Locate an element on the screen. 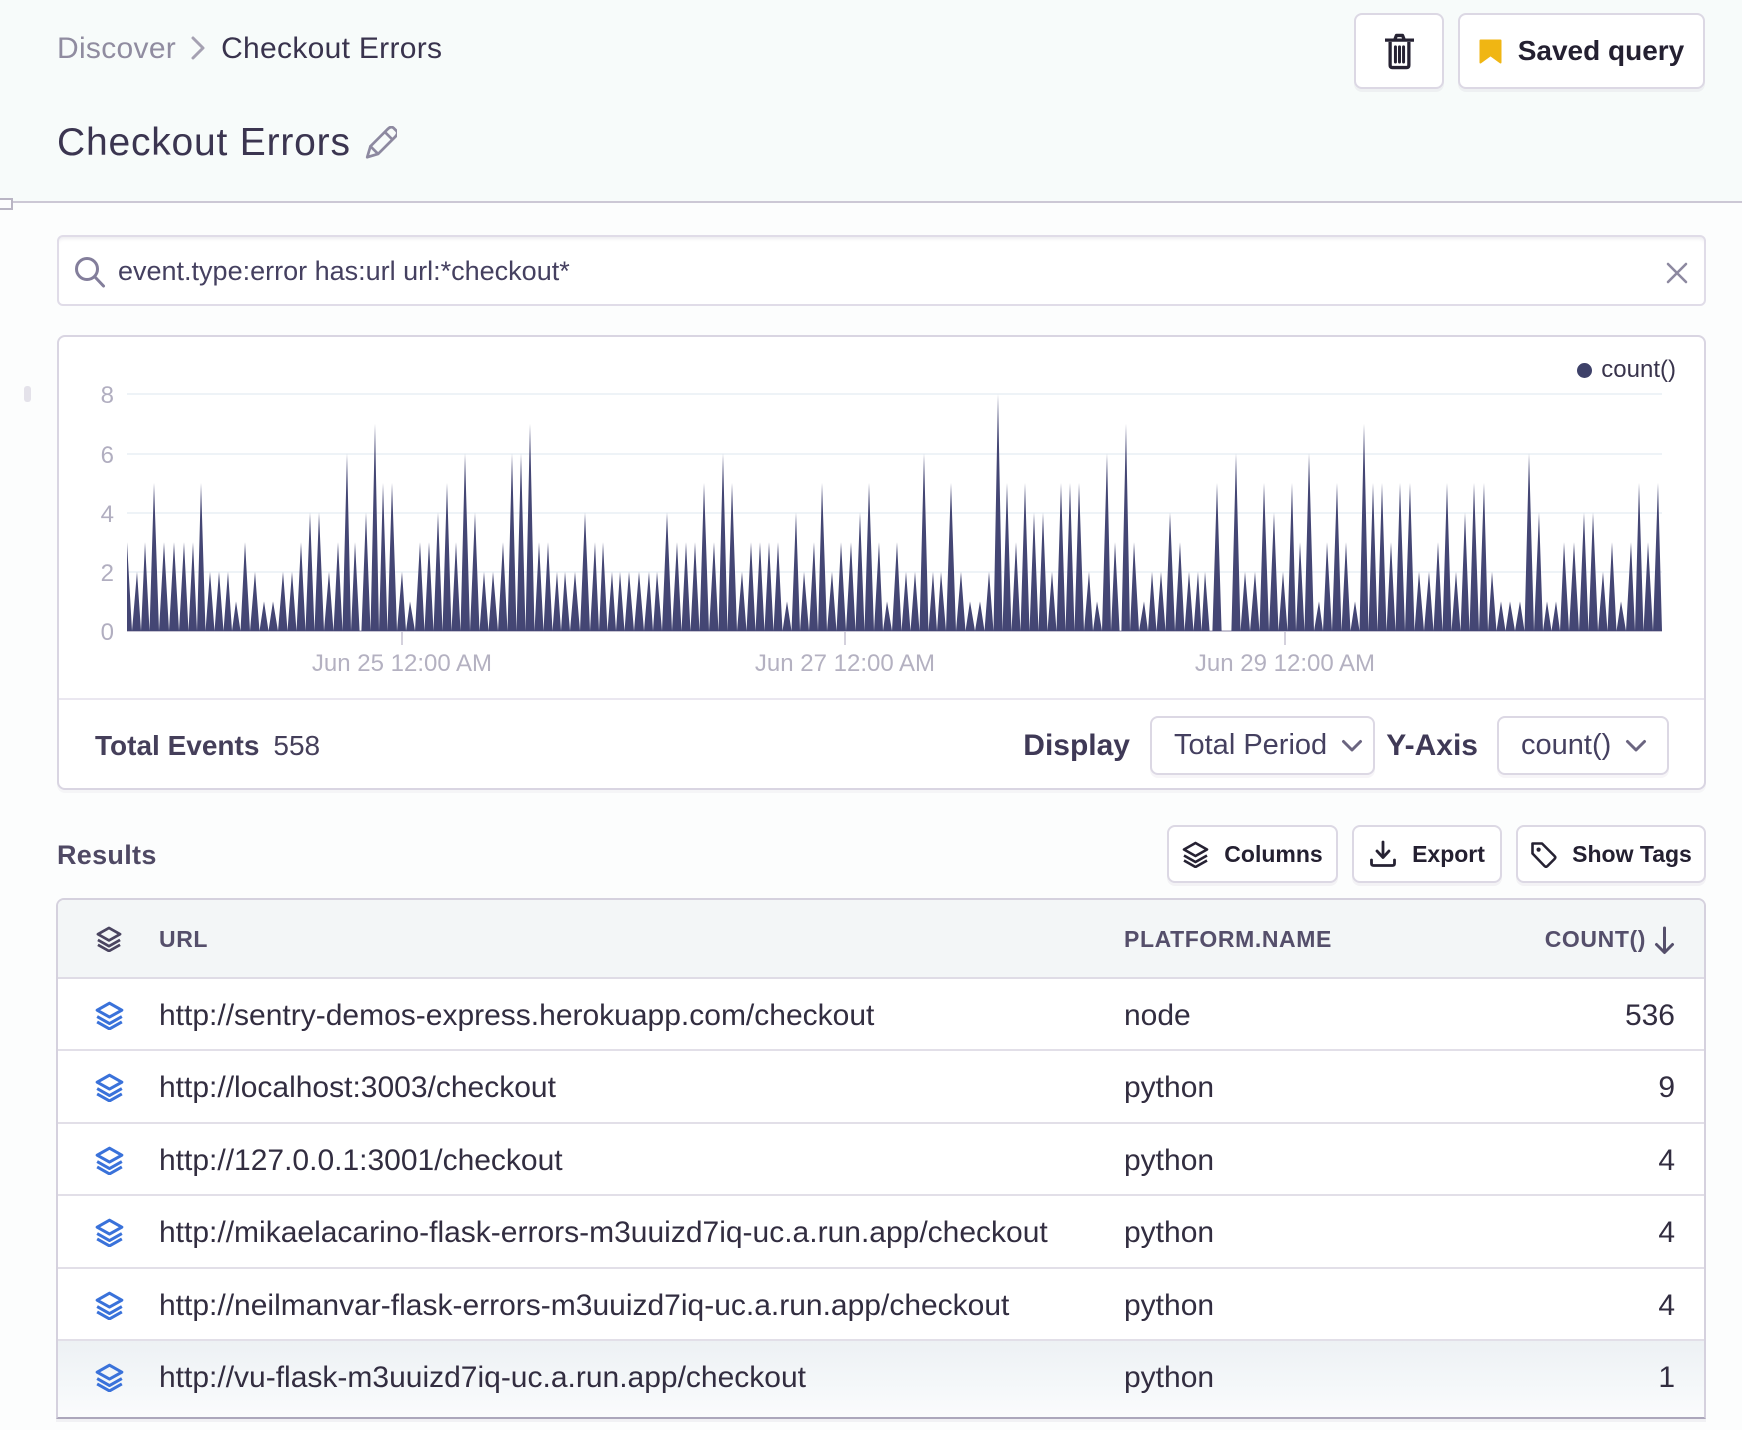  svg-text: 6 is located at coordinates (107, 455).